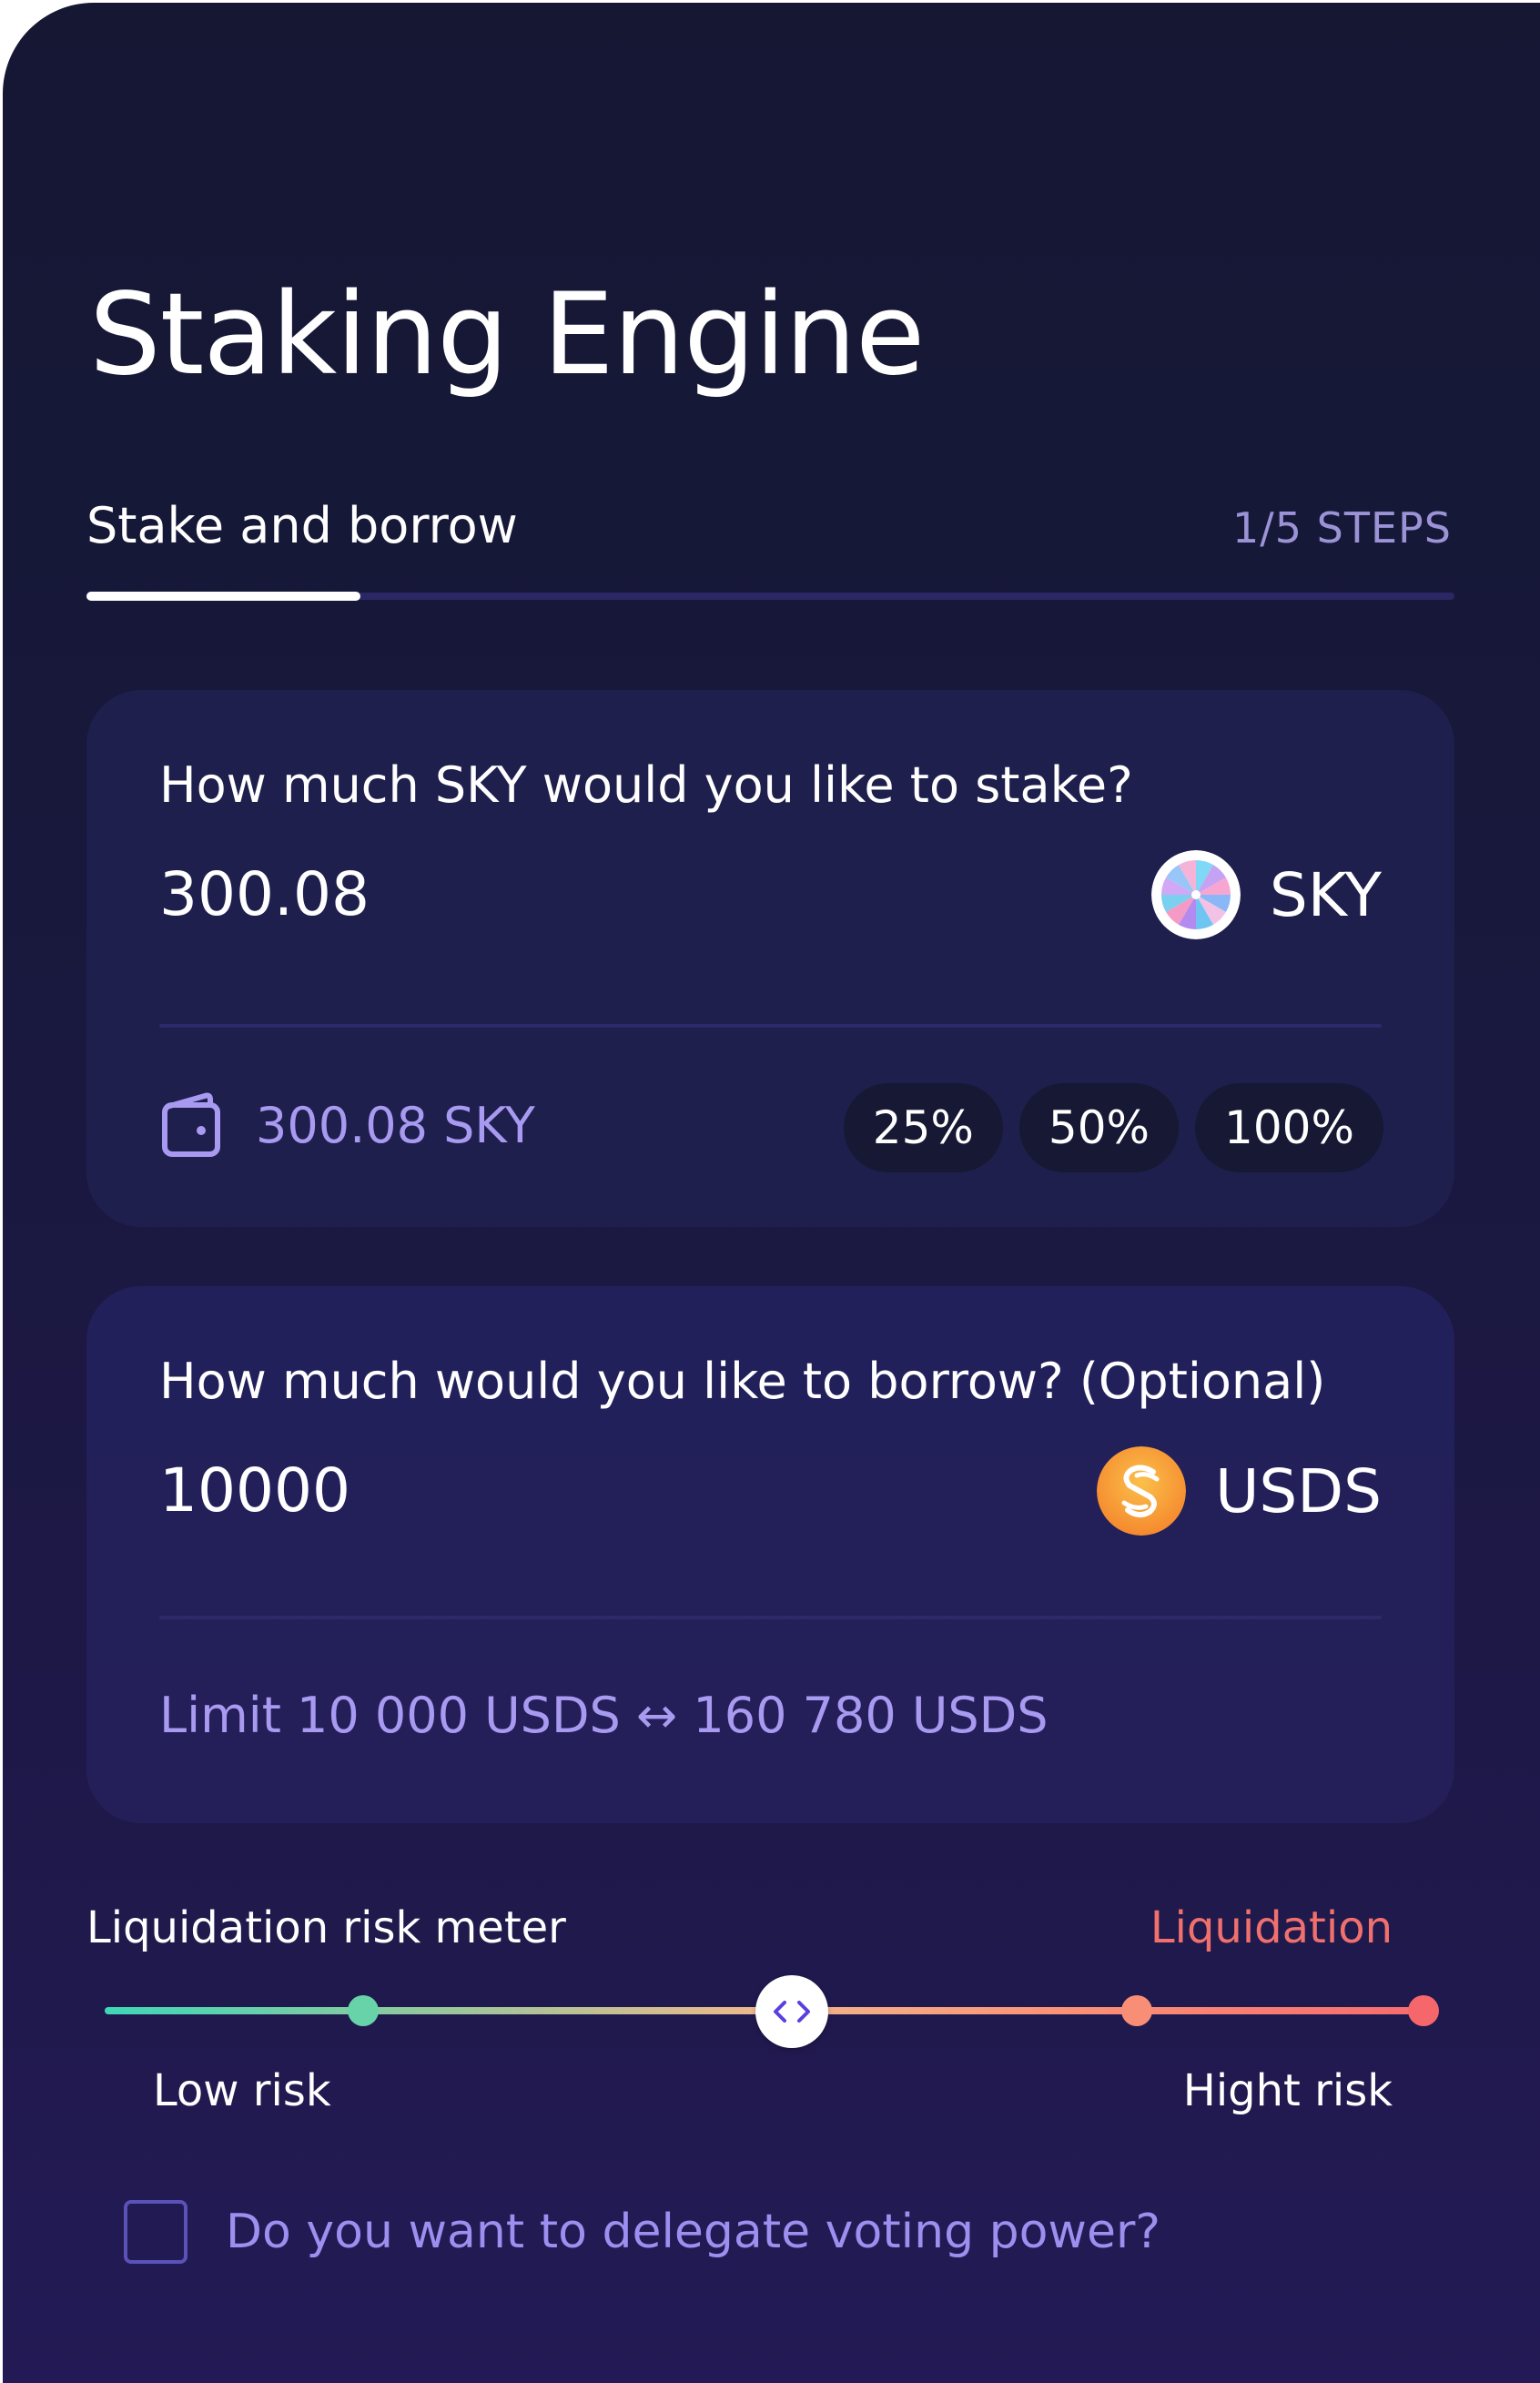 The height and width of the screenshot is (2383, 1540). I want to click on delegate-label: Do you want to delegate voting power?, so click(693, 2232).